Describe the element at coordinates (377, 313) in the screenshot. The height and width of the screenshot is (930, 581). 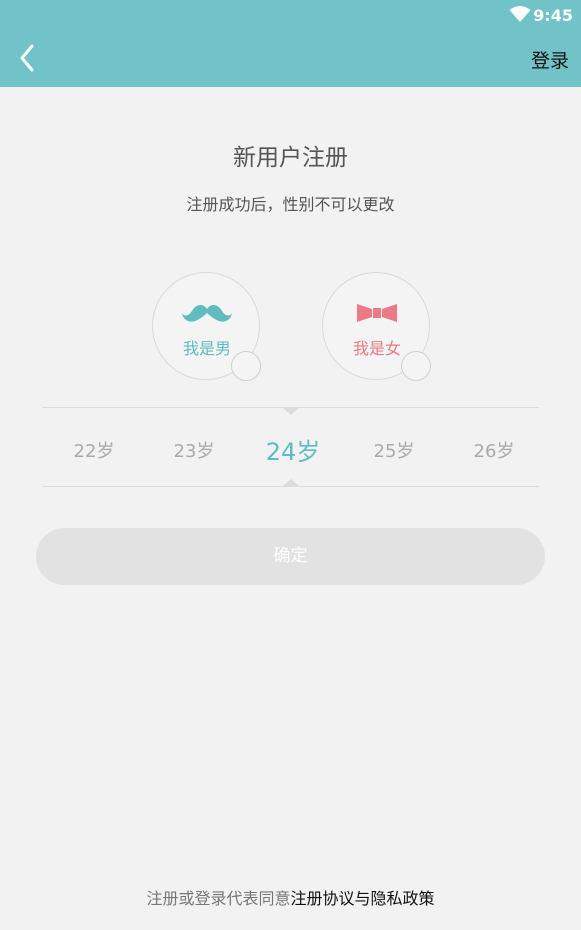
I see `bow-tie-icon` at that location.